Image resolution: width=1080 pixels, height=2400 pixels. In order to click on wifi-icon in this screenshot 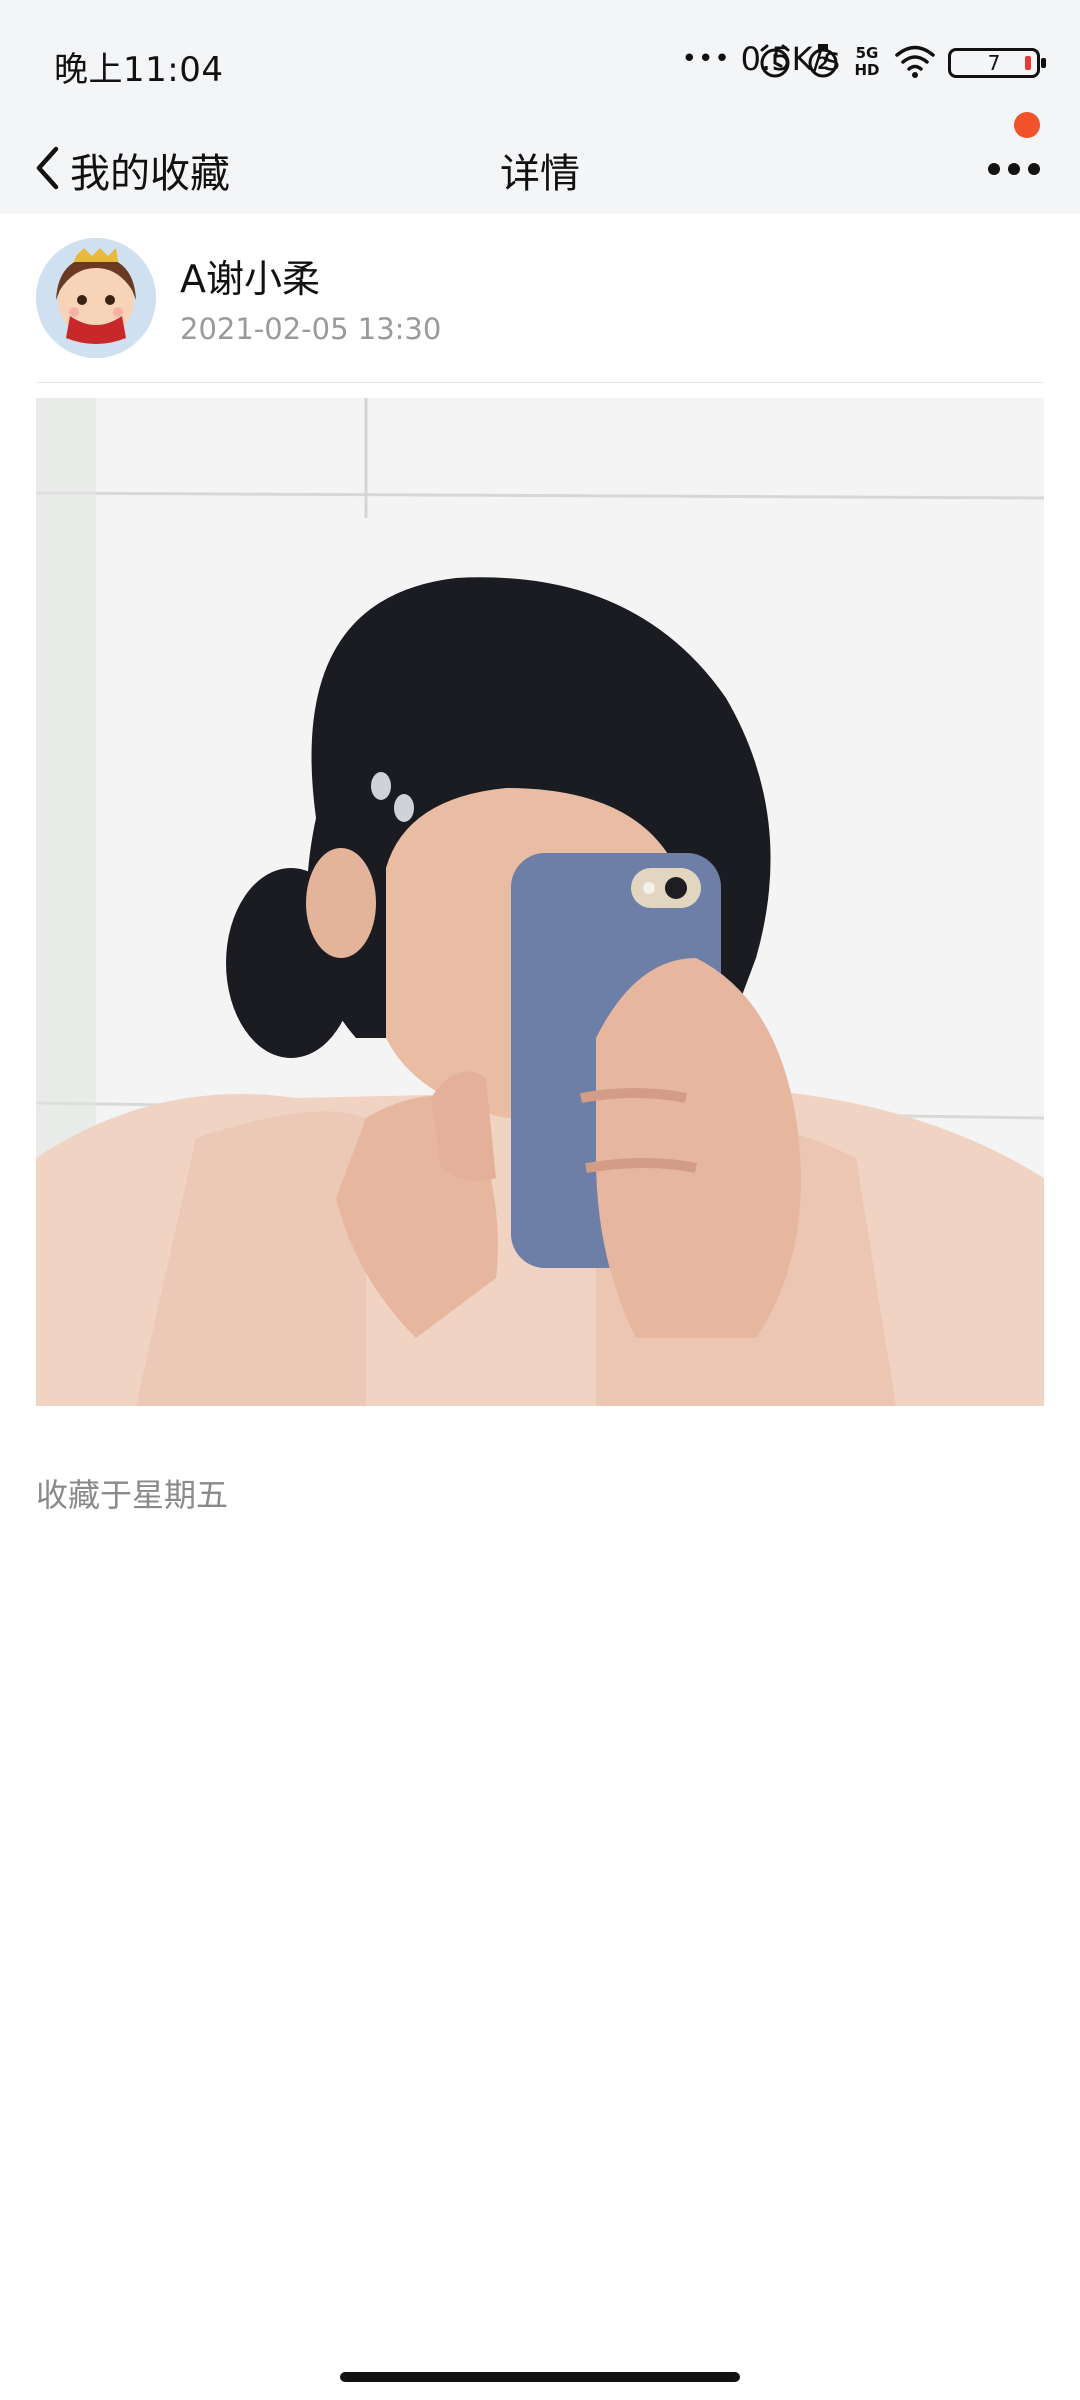, I will do `click(915, 63)`.